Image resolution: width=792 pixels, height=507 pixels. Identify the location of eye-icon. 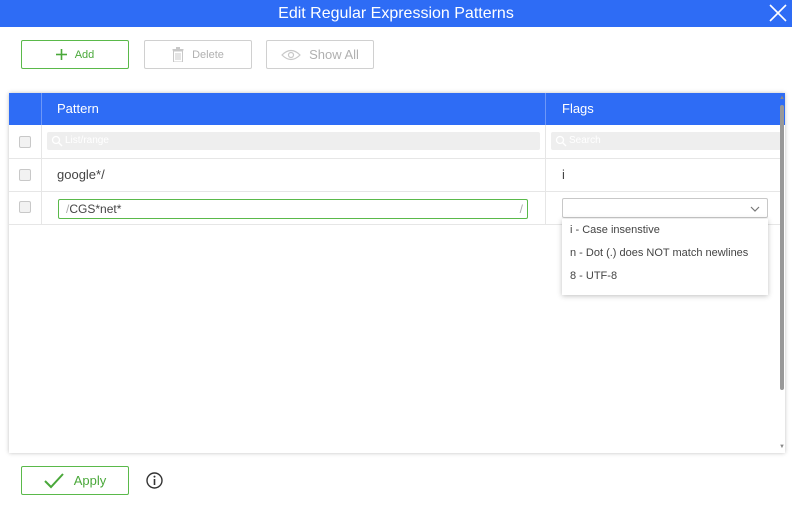
(291, 54).